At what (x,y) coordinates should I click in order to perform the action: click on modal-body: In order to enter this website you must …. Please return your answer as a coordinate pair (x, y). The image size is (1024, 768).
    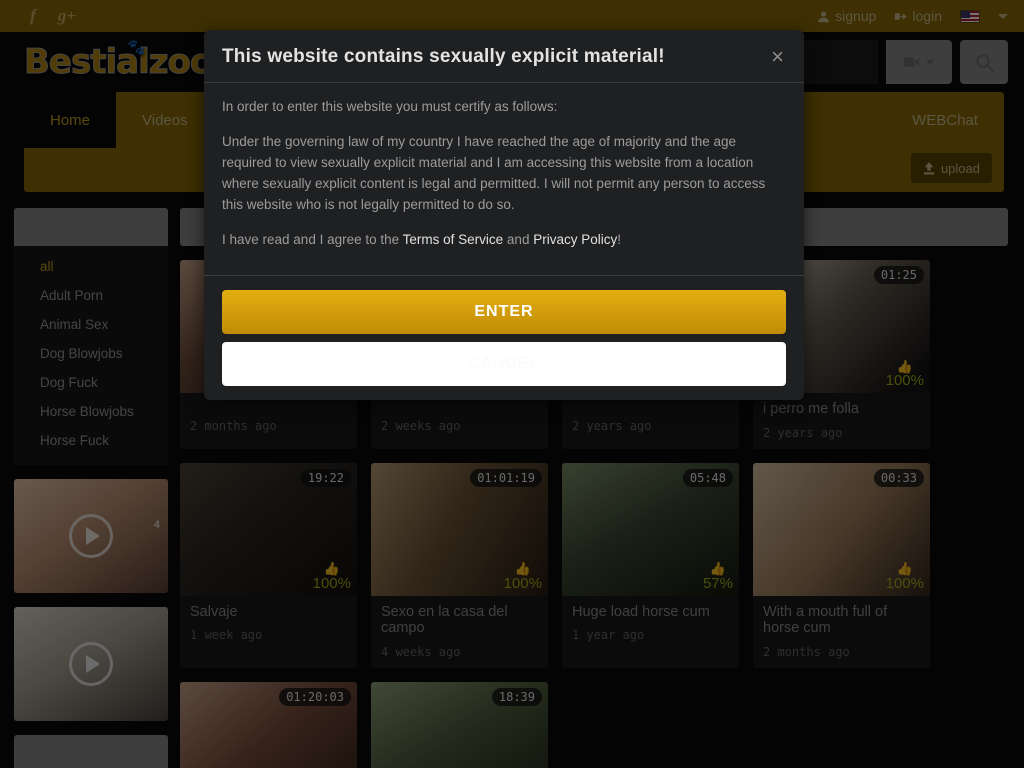
    Looking at the image, I should click on (504, 177).